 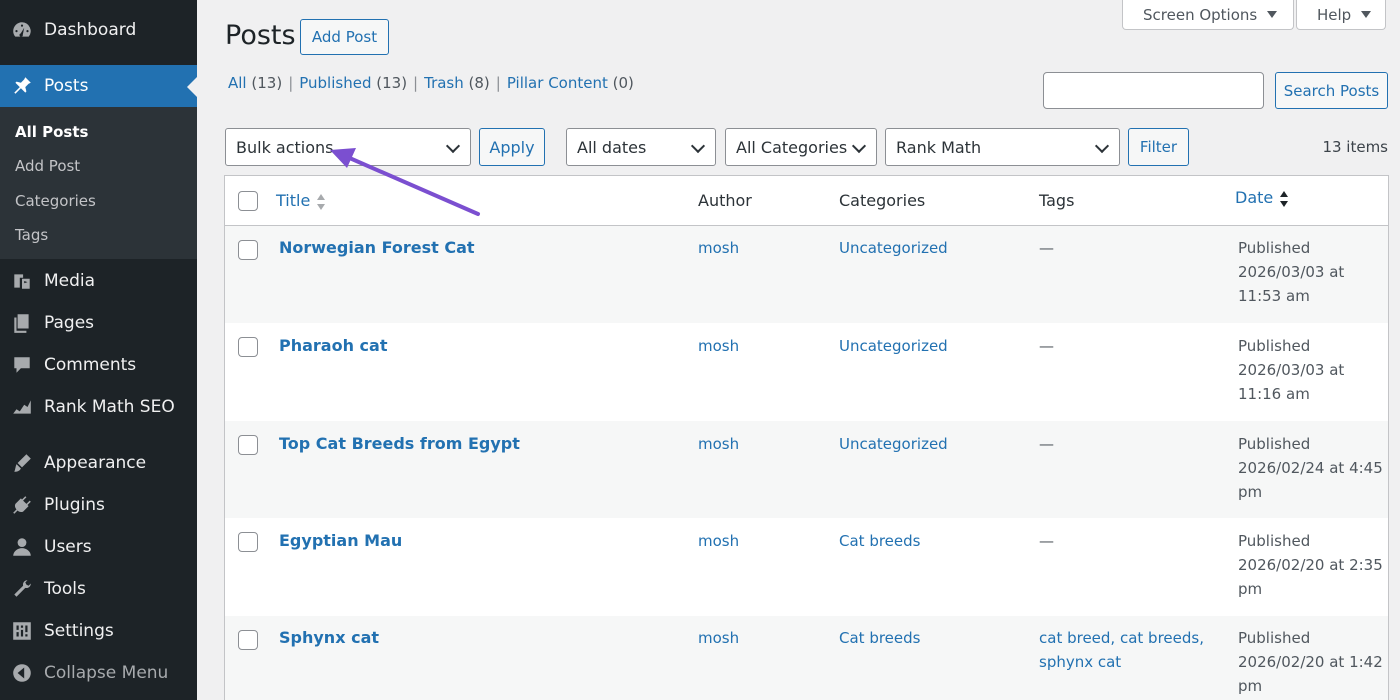 What do you see at coordinates (1158, 147) in the screenshot?
I see `filter-button: Filter` at bounding box center [1158, 147].